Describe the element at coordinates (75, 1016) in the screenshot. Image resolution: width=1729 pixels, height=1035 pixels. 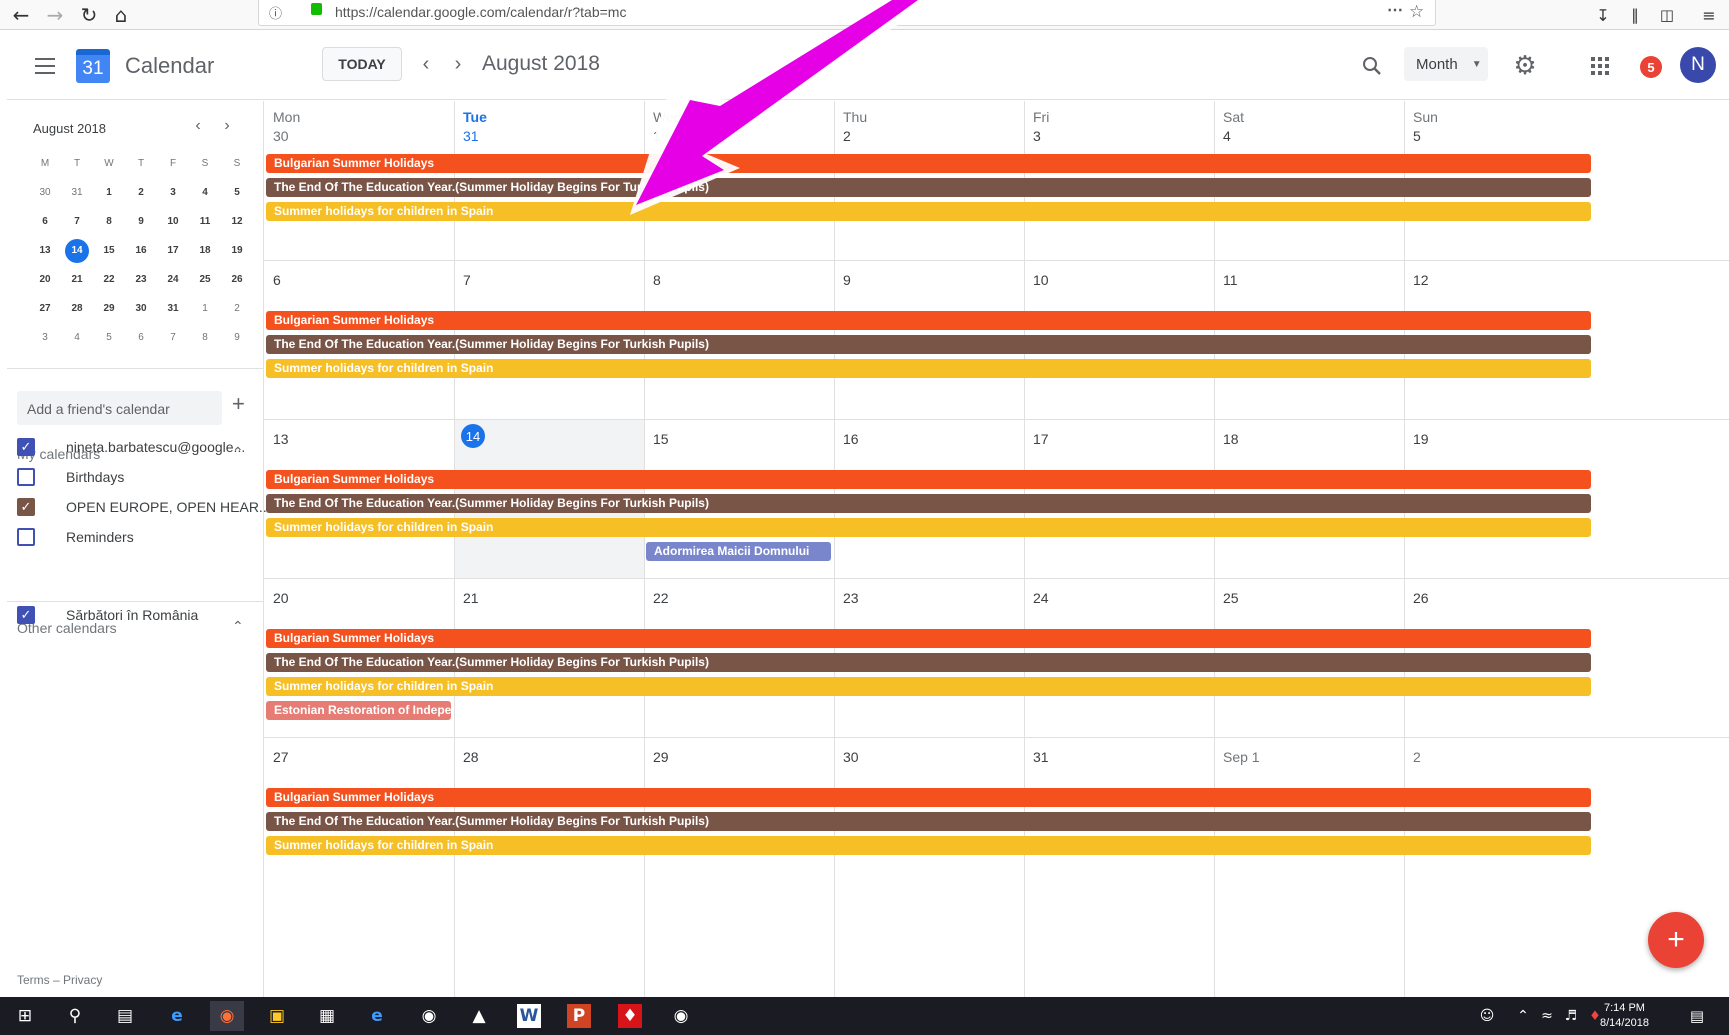
I see `search-icon: ⚲` at that location.